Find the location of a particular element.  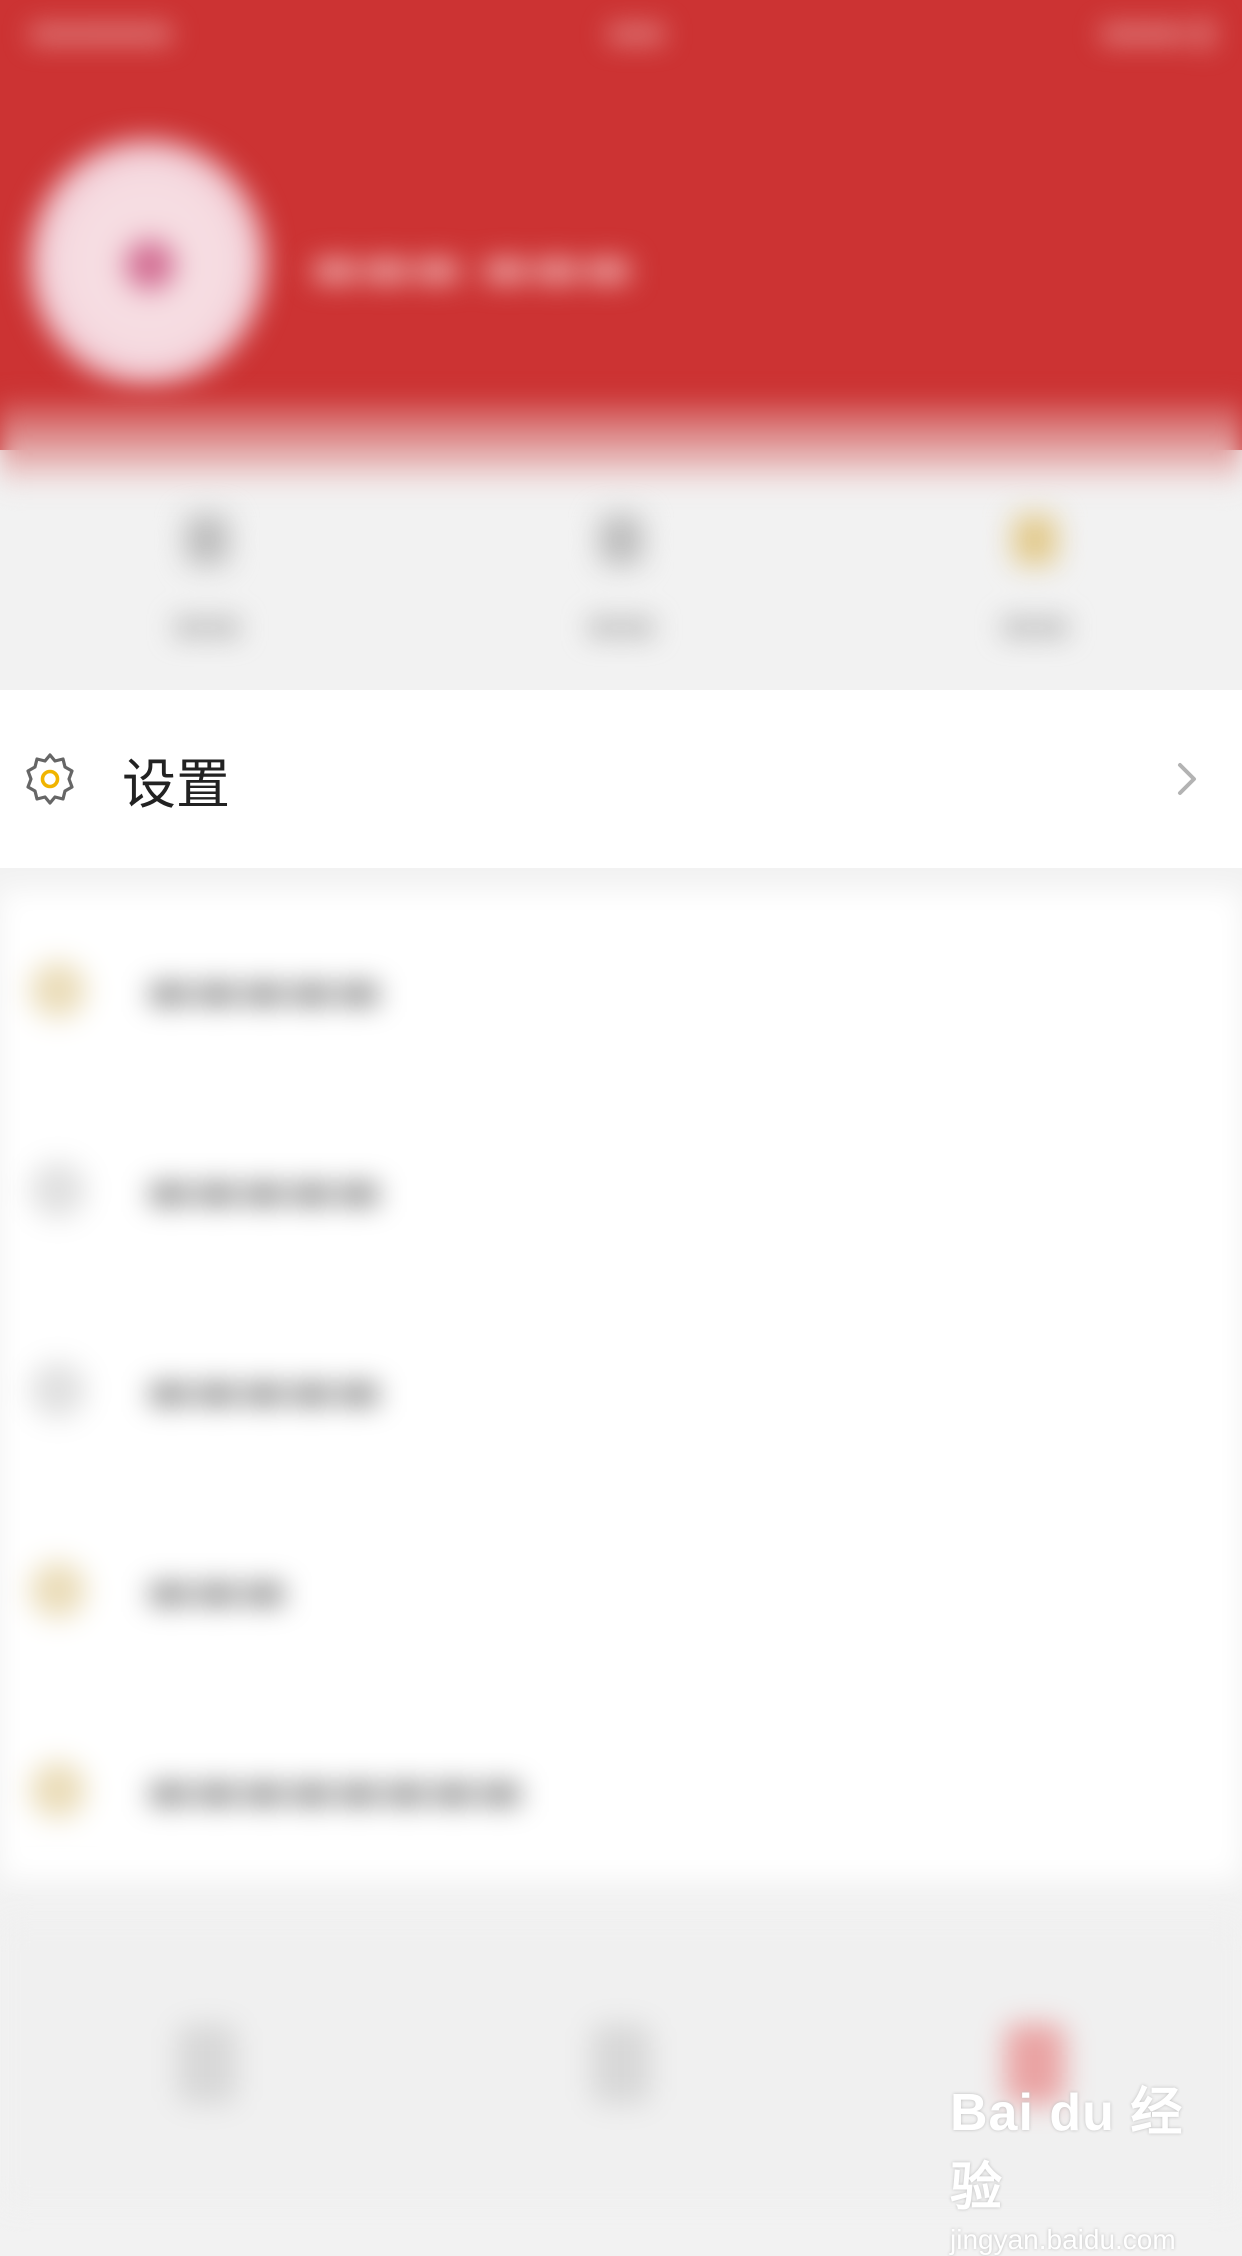

watermark: Bai du 经验 jingyan.baidu.com is located at coordinates (1085, 2162).